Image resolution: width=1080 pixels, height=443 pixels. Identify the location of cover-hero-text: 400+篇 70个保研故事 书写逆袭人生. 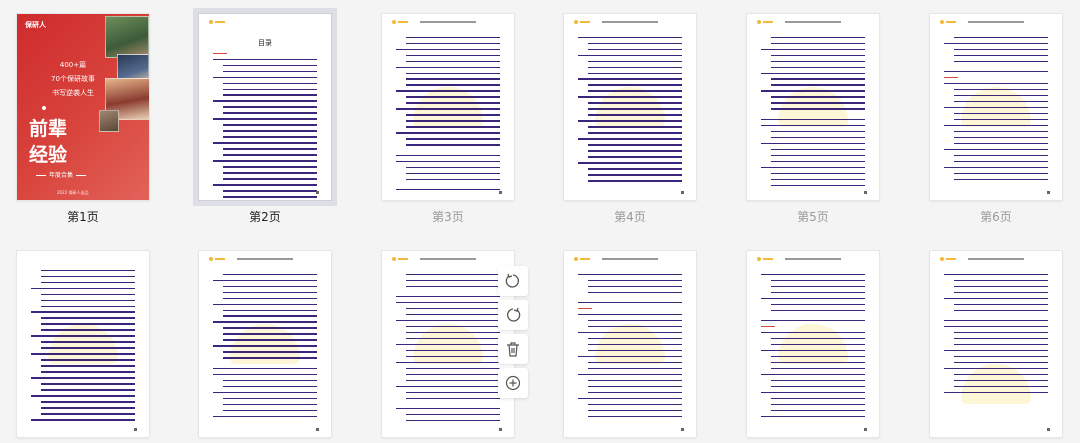
(73, 79).